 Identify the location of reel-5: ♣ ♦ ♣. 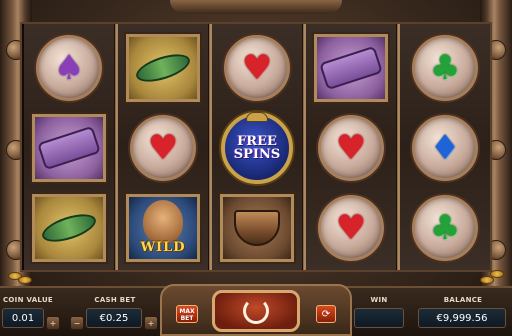
(445, 147).